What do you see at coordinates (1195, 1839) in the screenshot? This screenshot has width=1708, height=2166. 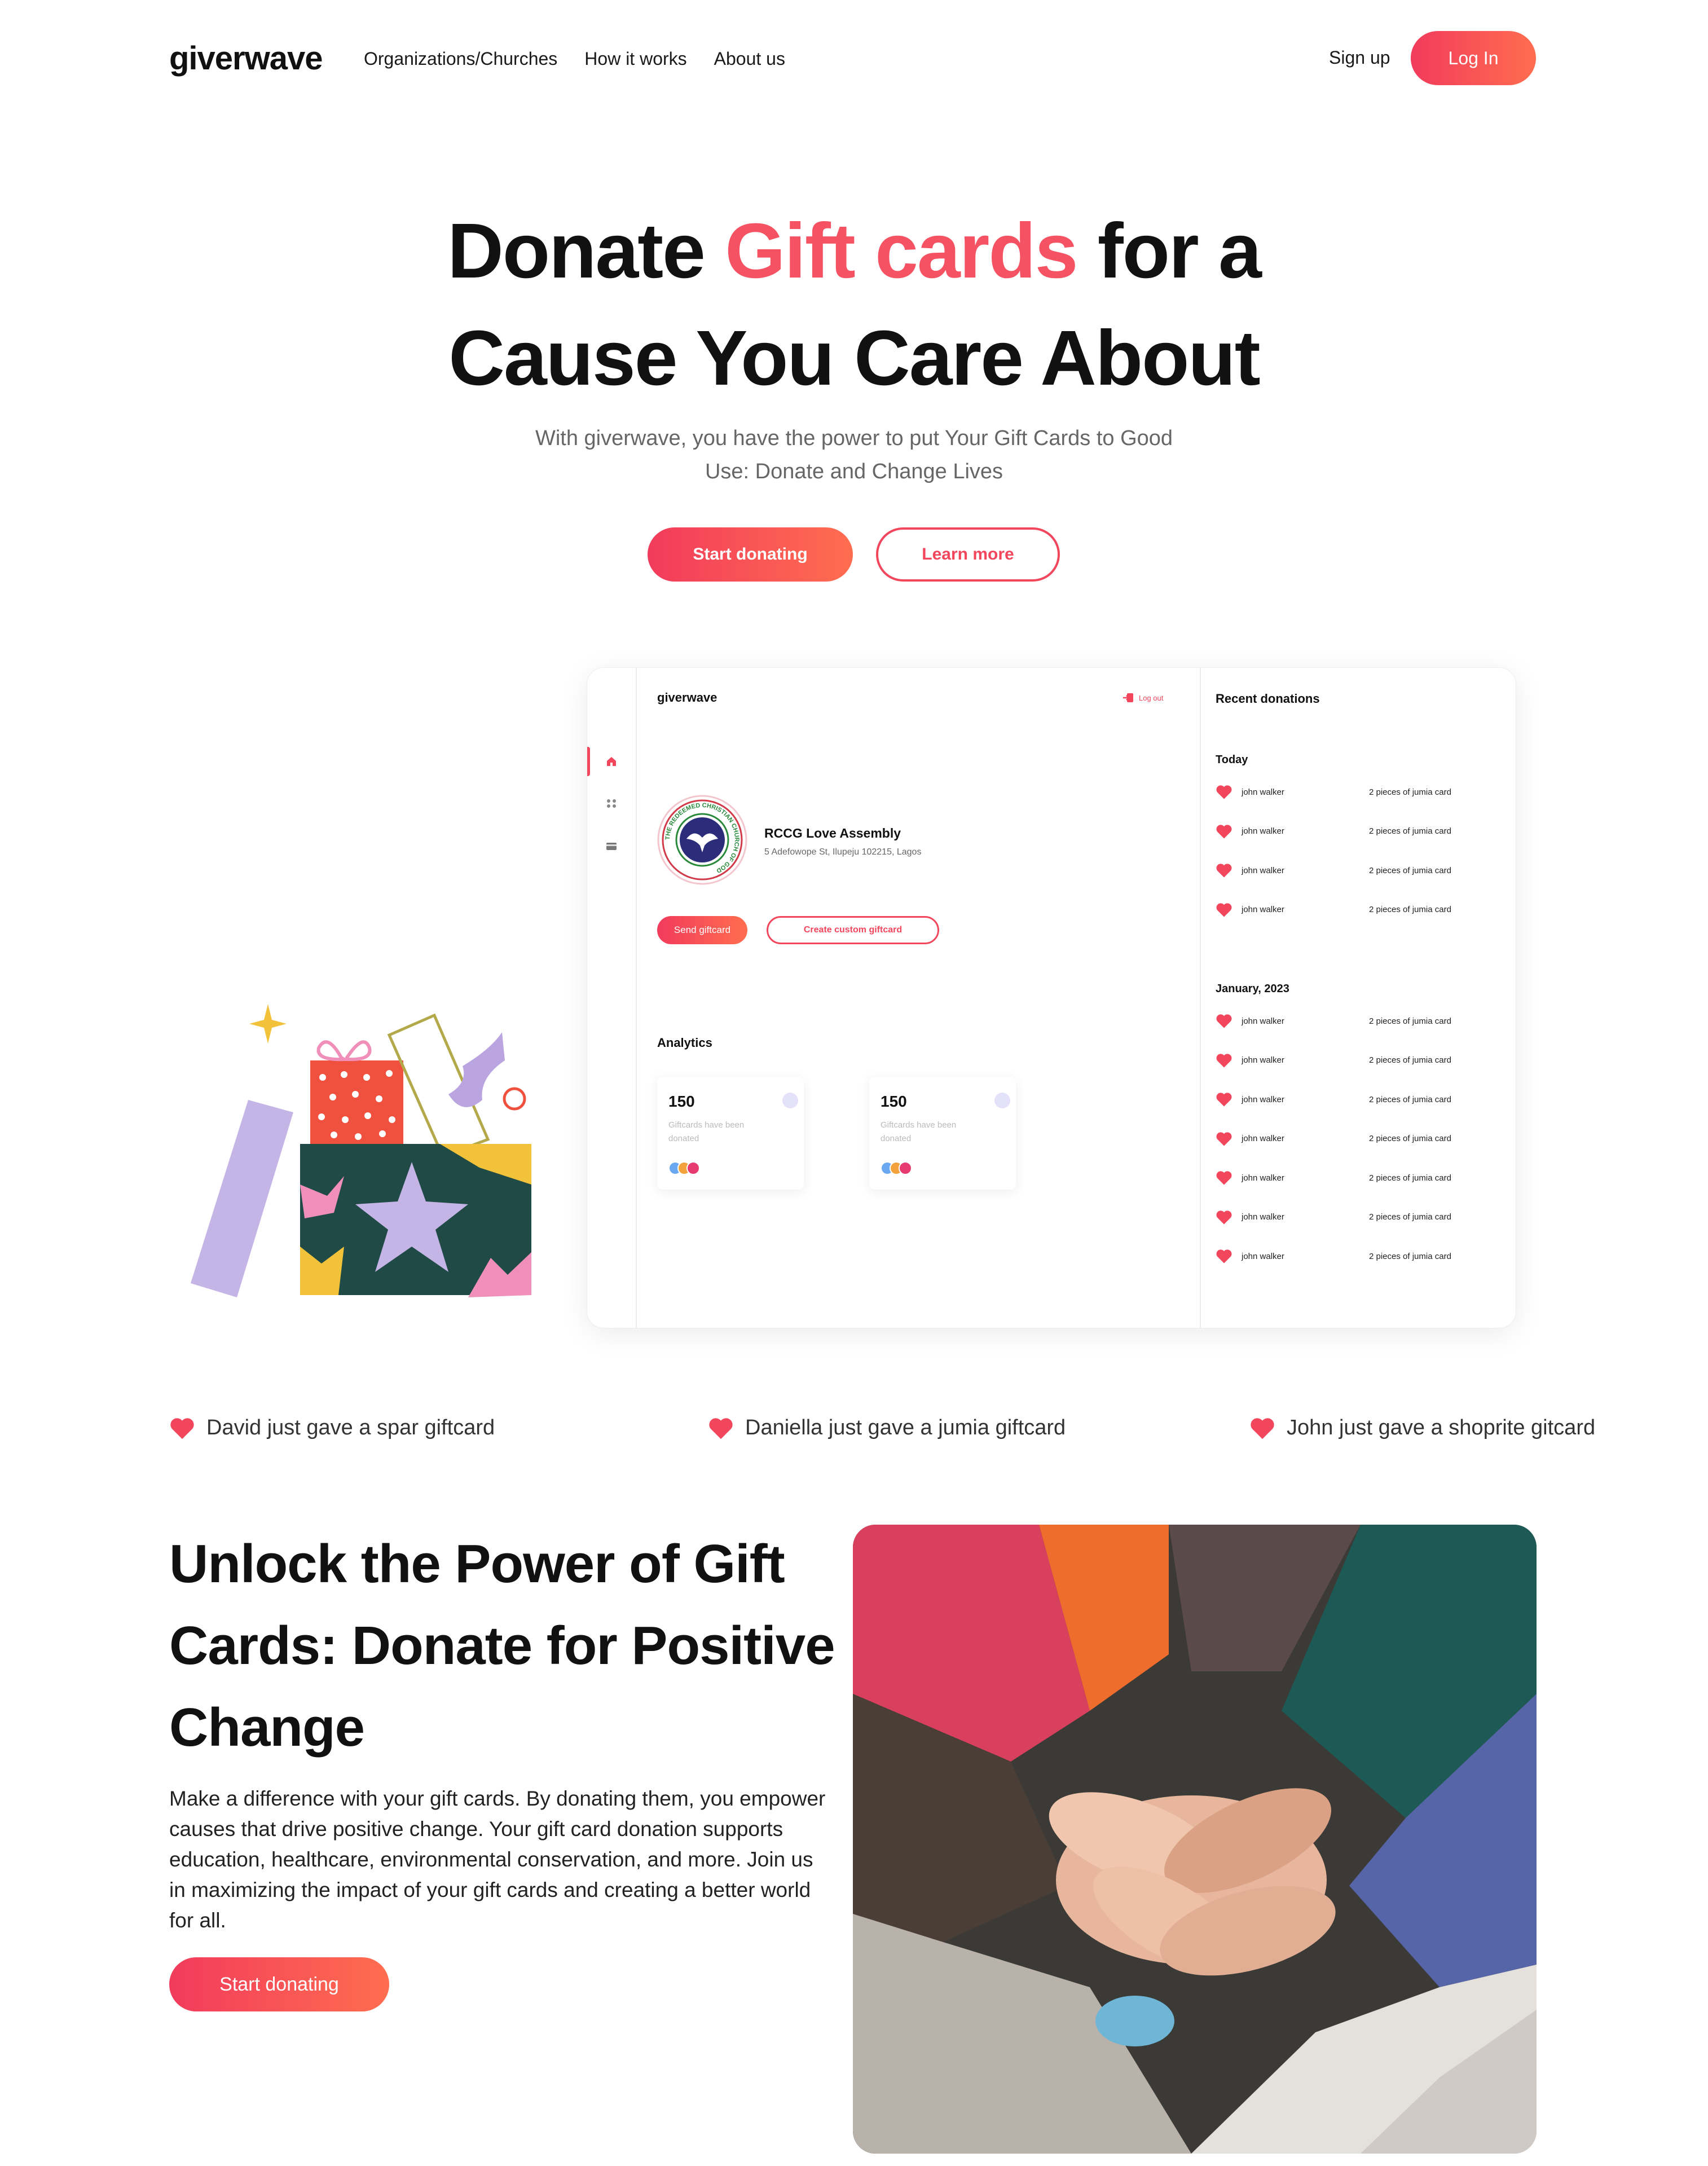 I see `hands-together-photo` at bounding box center [1195, 1839].